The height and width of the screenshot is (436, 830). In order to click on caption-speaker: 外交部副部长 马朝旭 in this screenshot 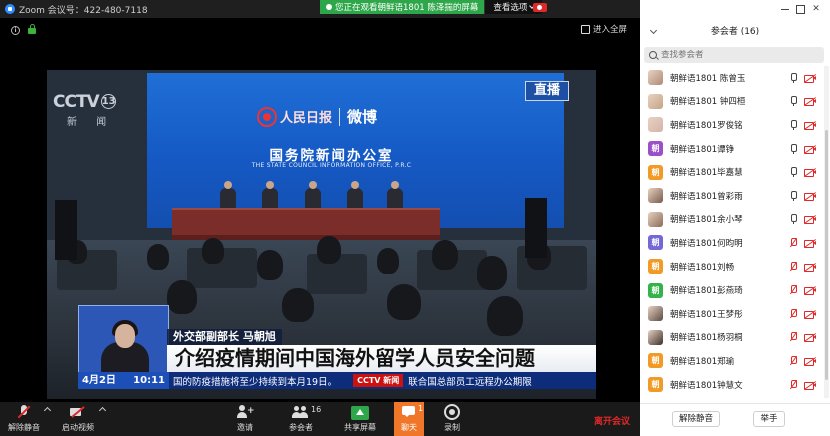, I will do `click(224, 337)`.